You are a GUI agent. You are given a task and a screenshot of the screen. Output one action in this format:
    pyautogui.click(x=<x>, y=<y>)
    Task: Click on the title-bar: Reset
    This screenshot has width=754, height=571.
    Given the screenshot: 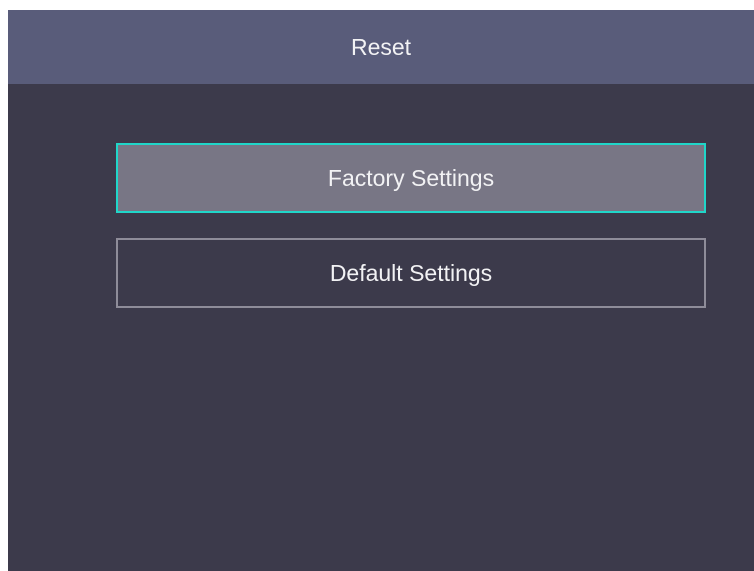 What is the action you would take?
    pyautogui.click(x=381, y=47)
    